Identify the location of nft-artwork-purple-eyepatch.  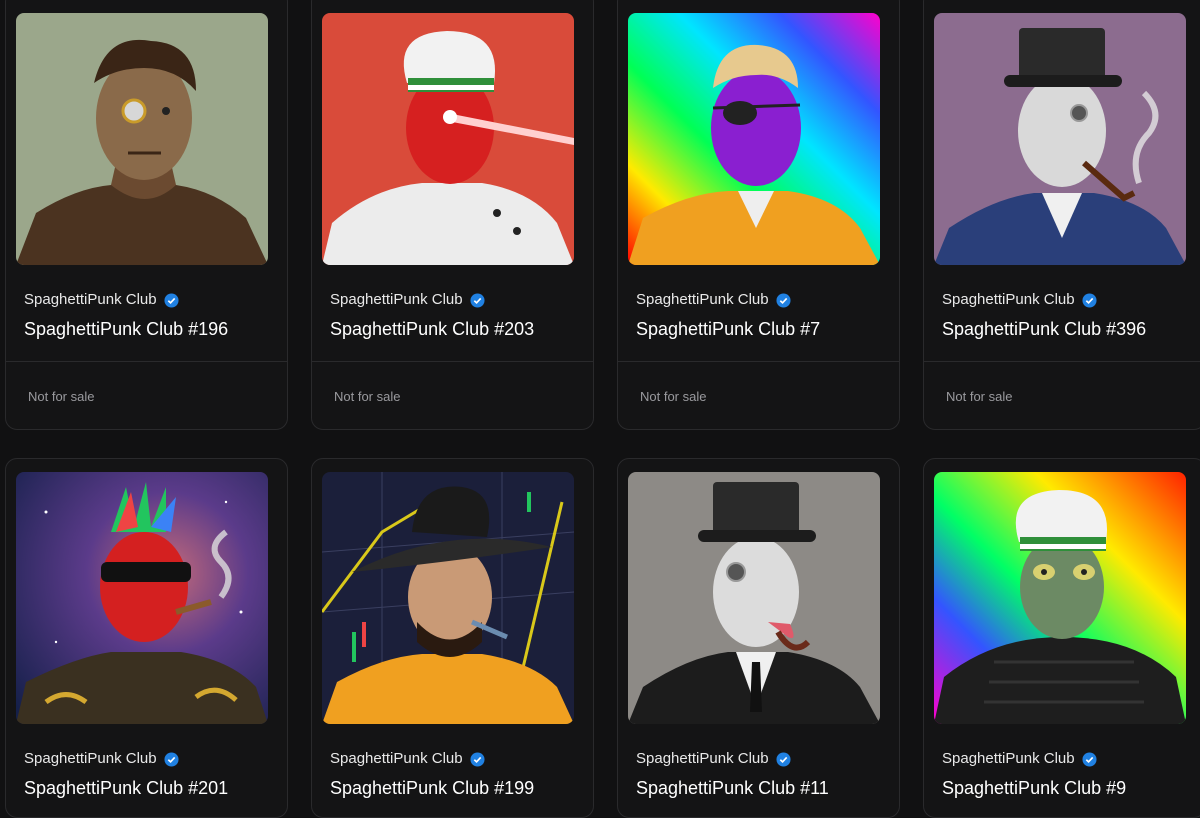
(754, 139).